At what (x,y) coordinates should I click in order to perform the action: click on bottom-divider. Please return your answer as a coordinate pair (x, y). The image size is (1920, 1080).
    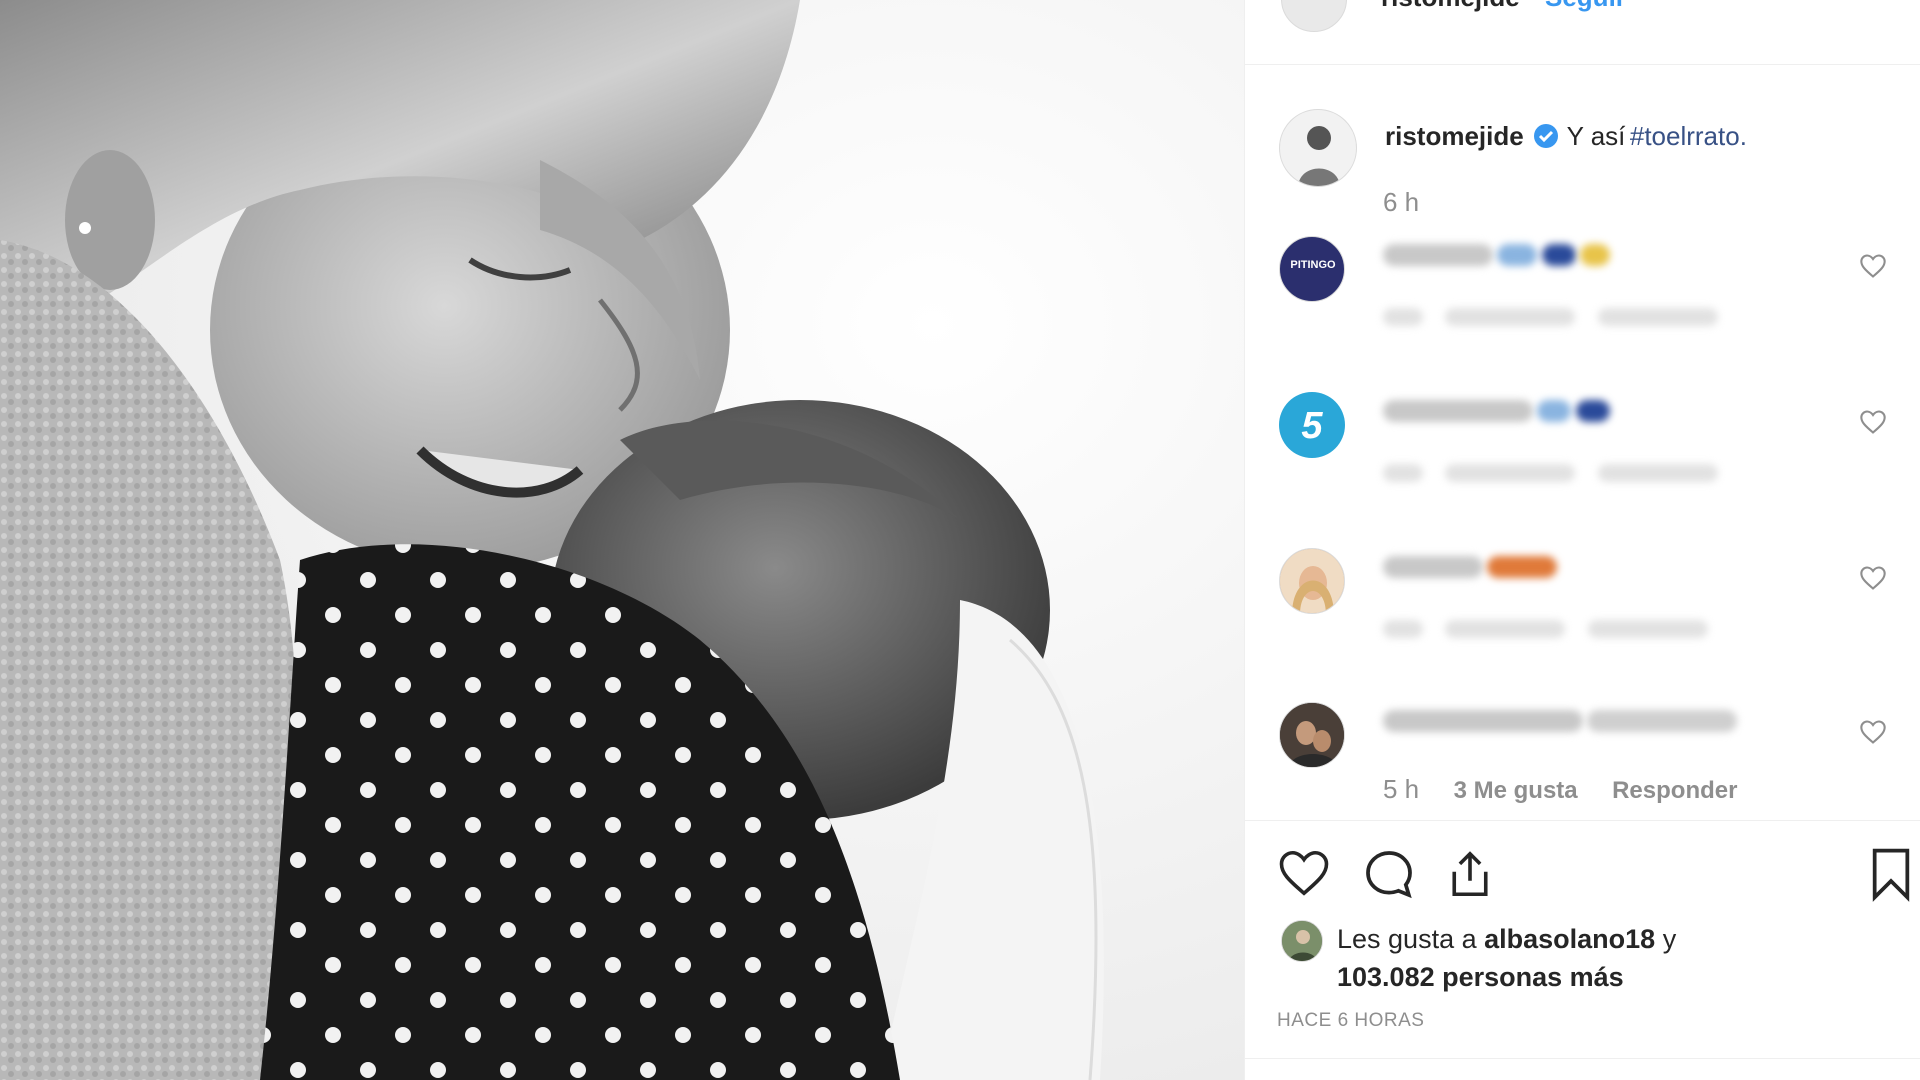
    Looking at the image, I should click on (1582, 1058).